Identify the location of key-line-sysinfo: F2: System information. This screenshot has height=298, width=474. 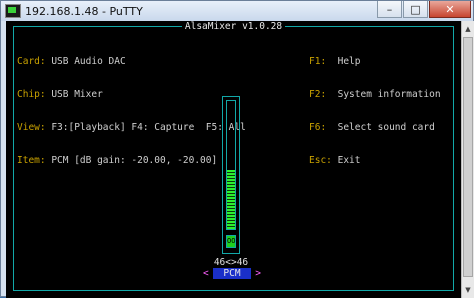
(375, 94).